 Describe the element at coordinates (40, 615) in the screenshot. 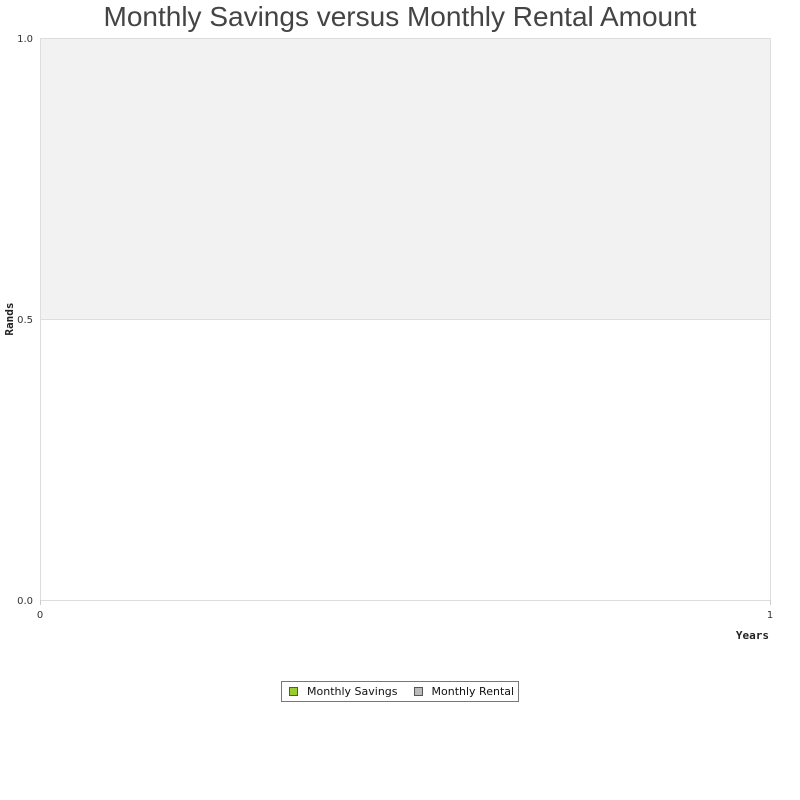

I see `x-tick-label-0: 0` at that location.